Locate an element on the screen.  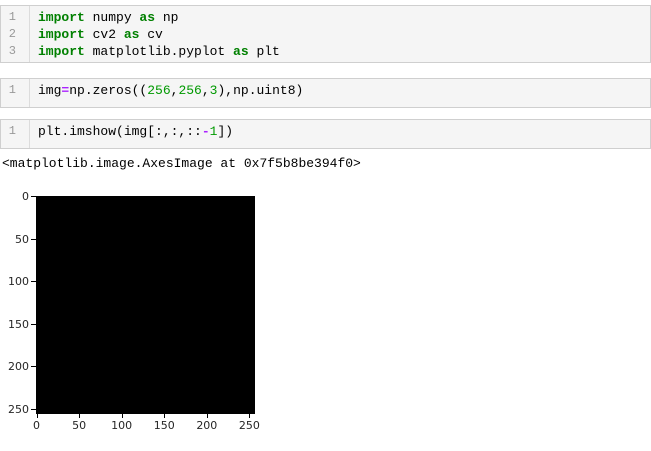
code-token-plain: img is located at coordinates (50, 90).